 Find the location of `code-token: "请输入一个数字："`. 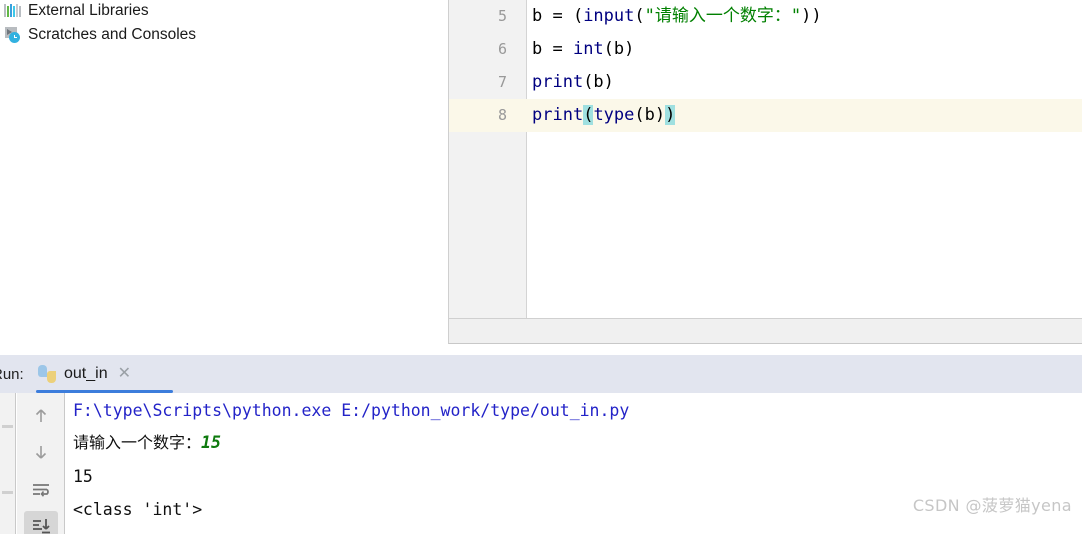

code-token: "请输入一个数字：" is located at coordinates (723, 16).